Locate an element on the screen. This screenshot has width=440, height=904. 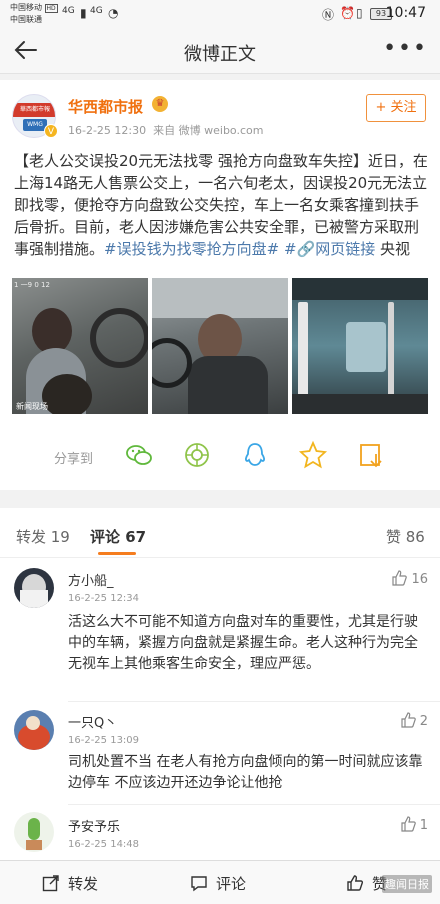
hd-badge: HD is located at coordinates (51, 8).